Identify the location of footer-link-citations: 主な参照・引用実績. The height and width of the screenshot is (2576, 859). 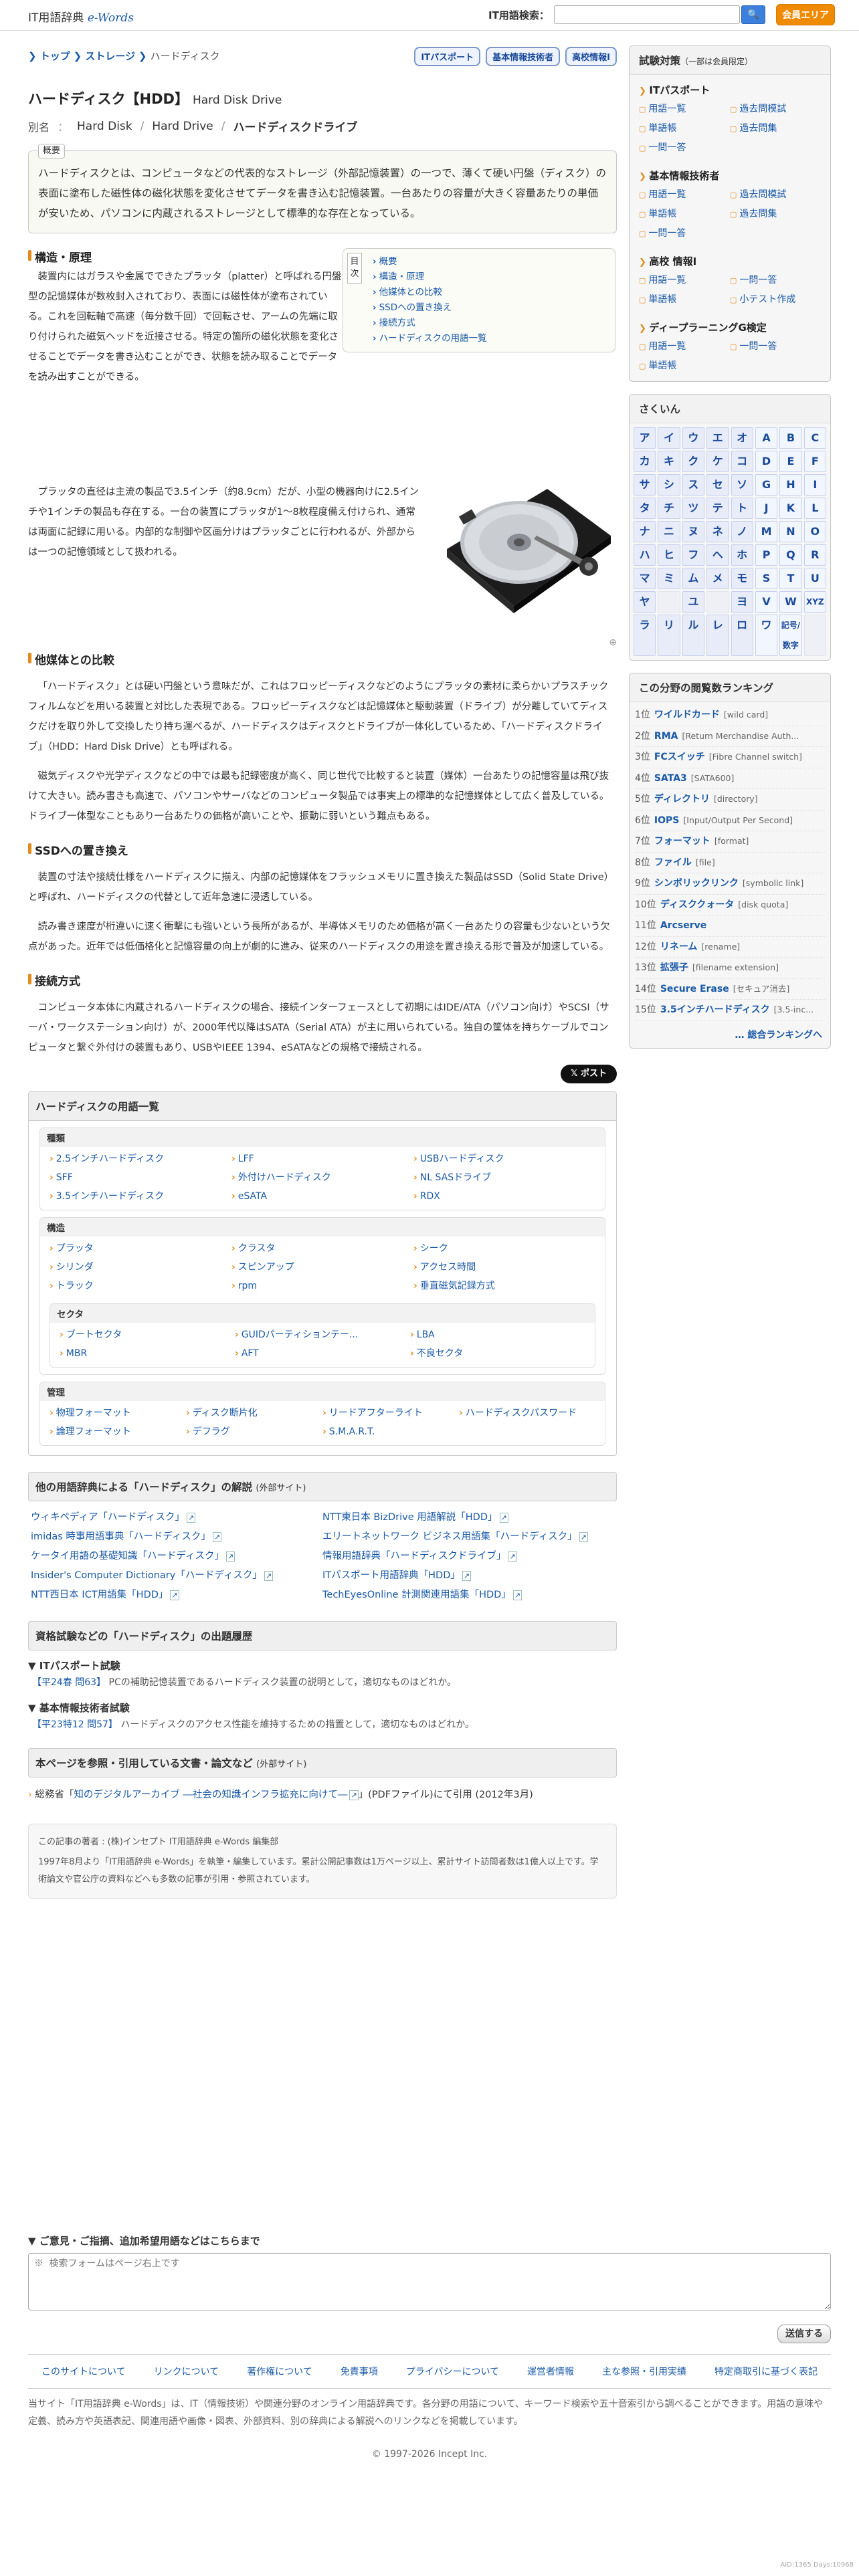
(644, 2371).